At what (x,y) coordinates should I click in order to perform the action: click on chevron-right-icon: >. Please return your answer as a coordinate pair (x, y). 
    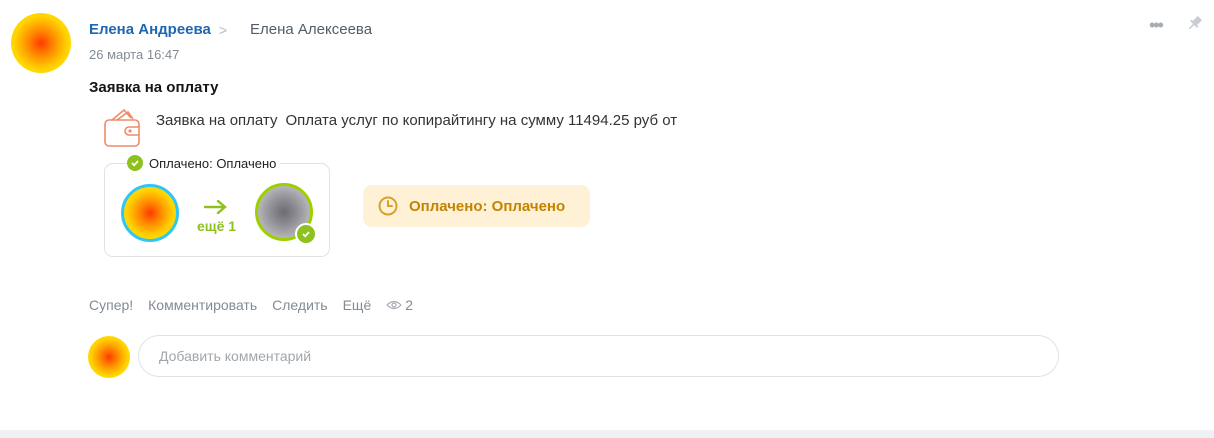
    Looking at the image, I should click on (223, 30).